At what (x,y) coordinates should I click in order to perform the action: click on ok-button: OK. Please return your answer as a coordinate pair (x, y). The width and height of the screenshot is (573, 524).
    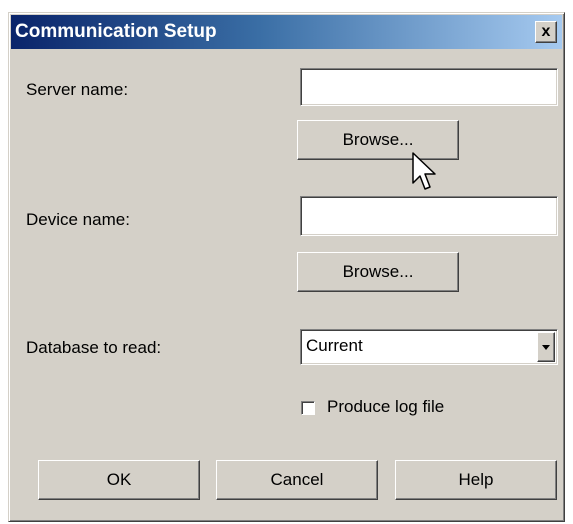
    Looking at the image, I should click on (119, 480).